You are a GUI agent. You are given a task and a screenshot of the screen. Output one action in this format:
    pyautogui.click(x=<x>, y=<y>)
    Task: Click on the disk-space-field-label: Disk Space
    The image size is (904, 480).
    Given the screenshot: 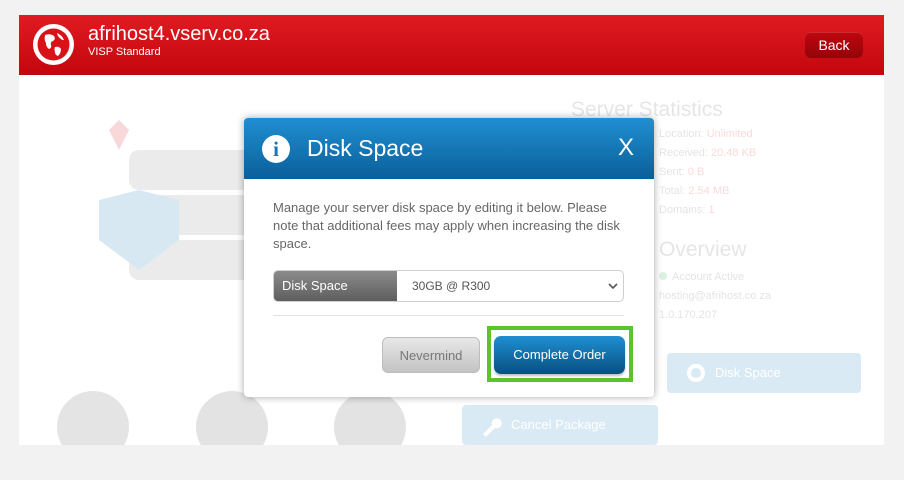 What is the action you would take?
    pyautogui.click(x=335, y=286)
    